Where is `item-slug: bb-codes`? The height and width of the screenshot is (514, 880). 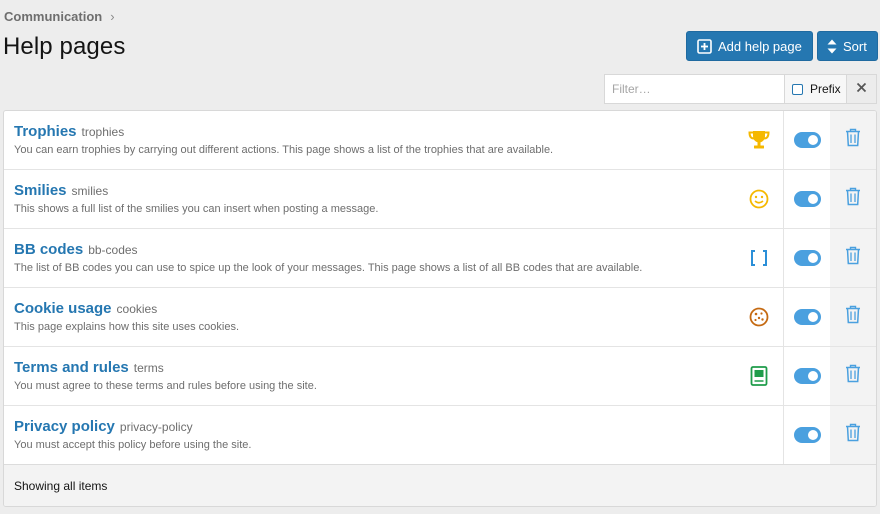 item-slug: bb-codes is located at coordinates (113, 250).